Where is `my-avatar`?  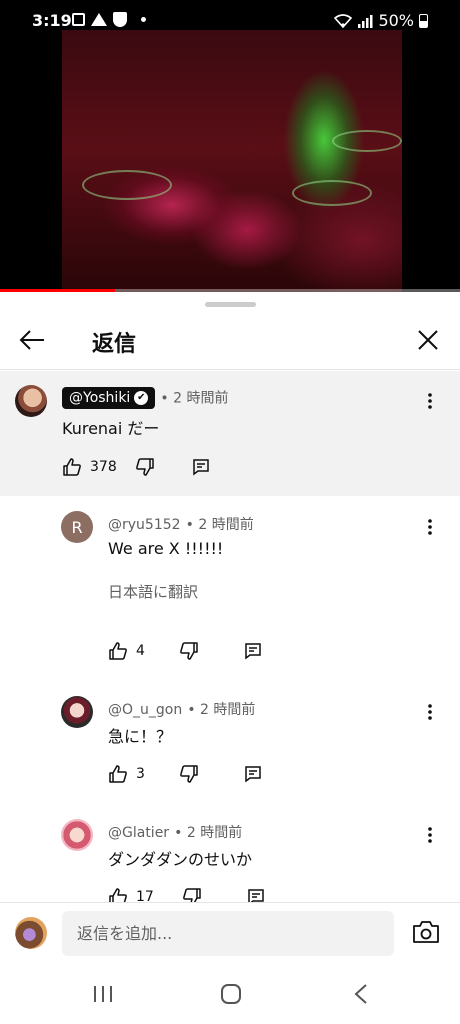
my-avatar is located at coordinates (31, 933).